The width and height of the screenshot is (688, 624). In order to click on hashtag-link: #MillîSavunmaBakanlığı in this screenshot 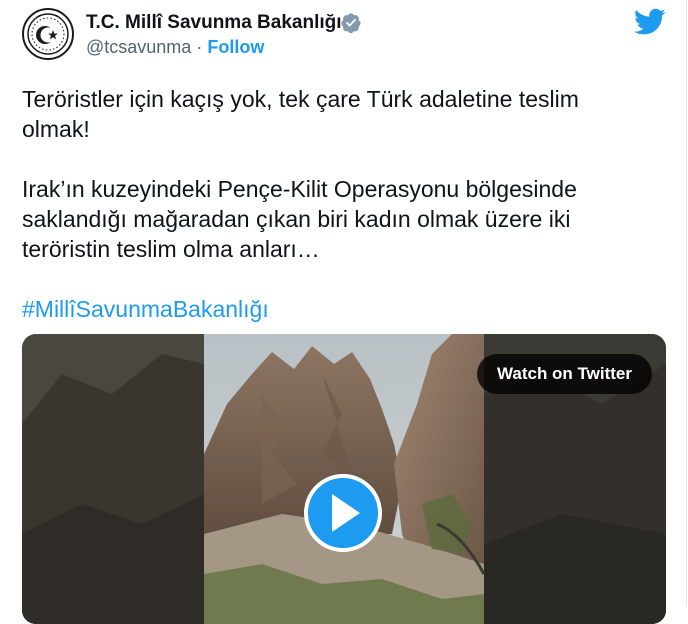, I will do `click(145, 309)`.